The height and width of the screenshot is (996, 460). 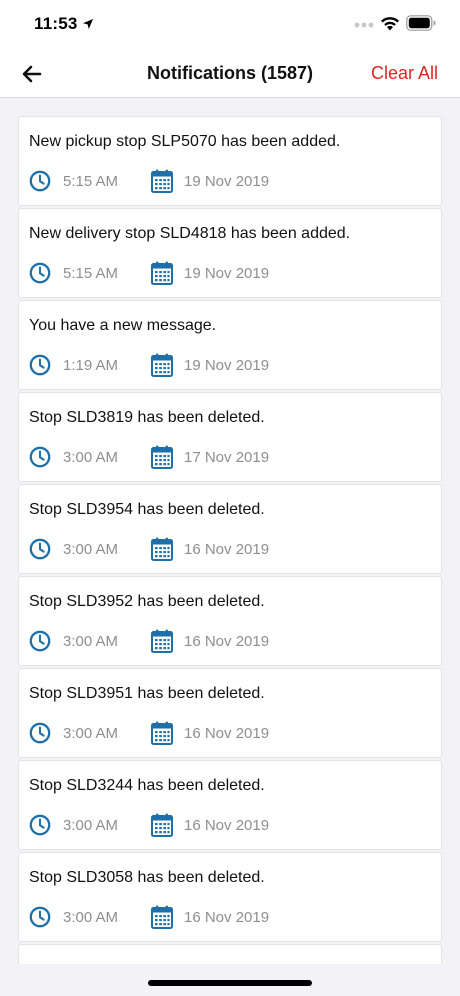 I want to click on notification-time: 1:19 AM, so click(x=91, y=365).